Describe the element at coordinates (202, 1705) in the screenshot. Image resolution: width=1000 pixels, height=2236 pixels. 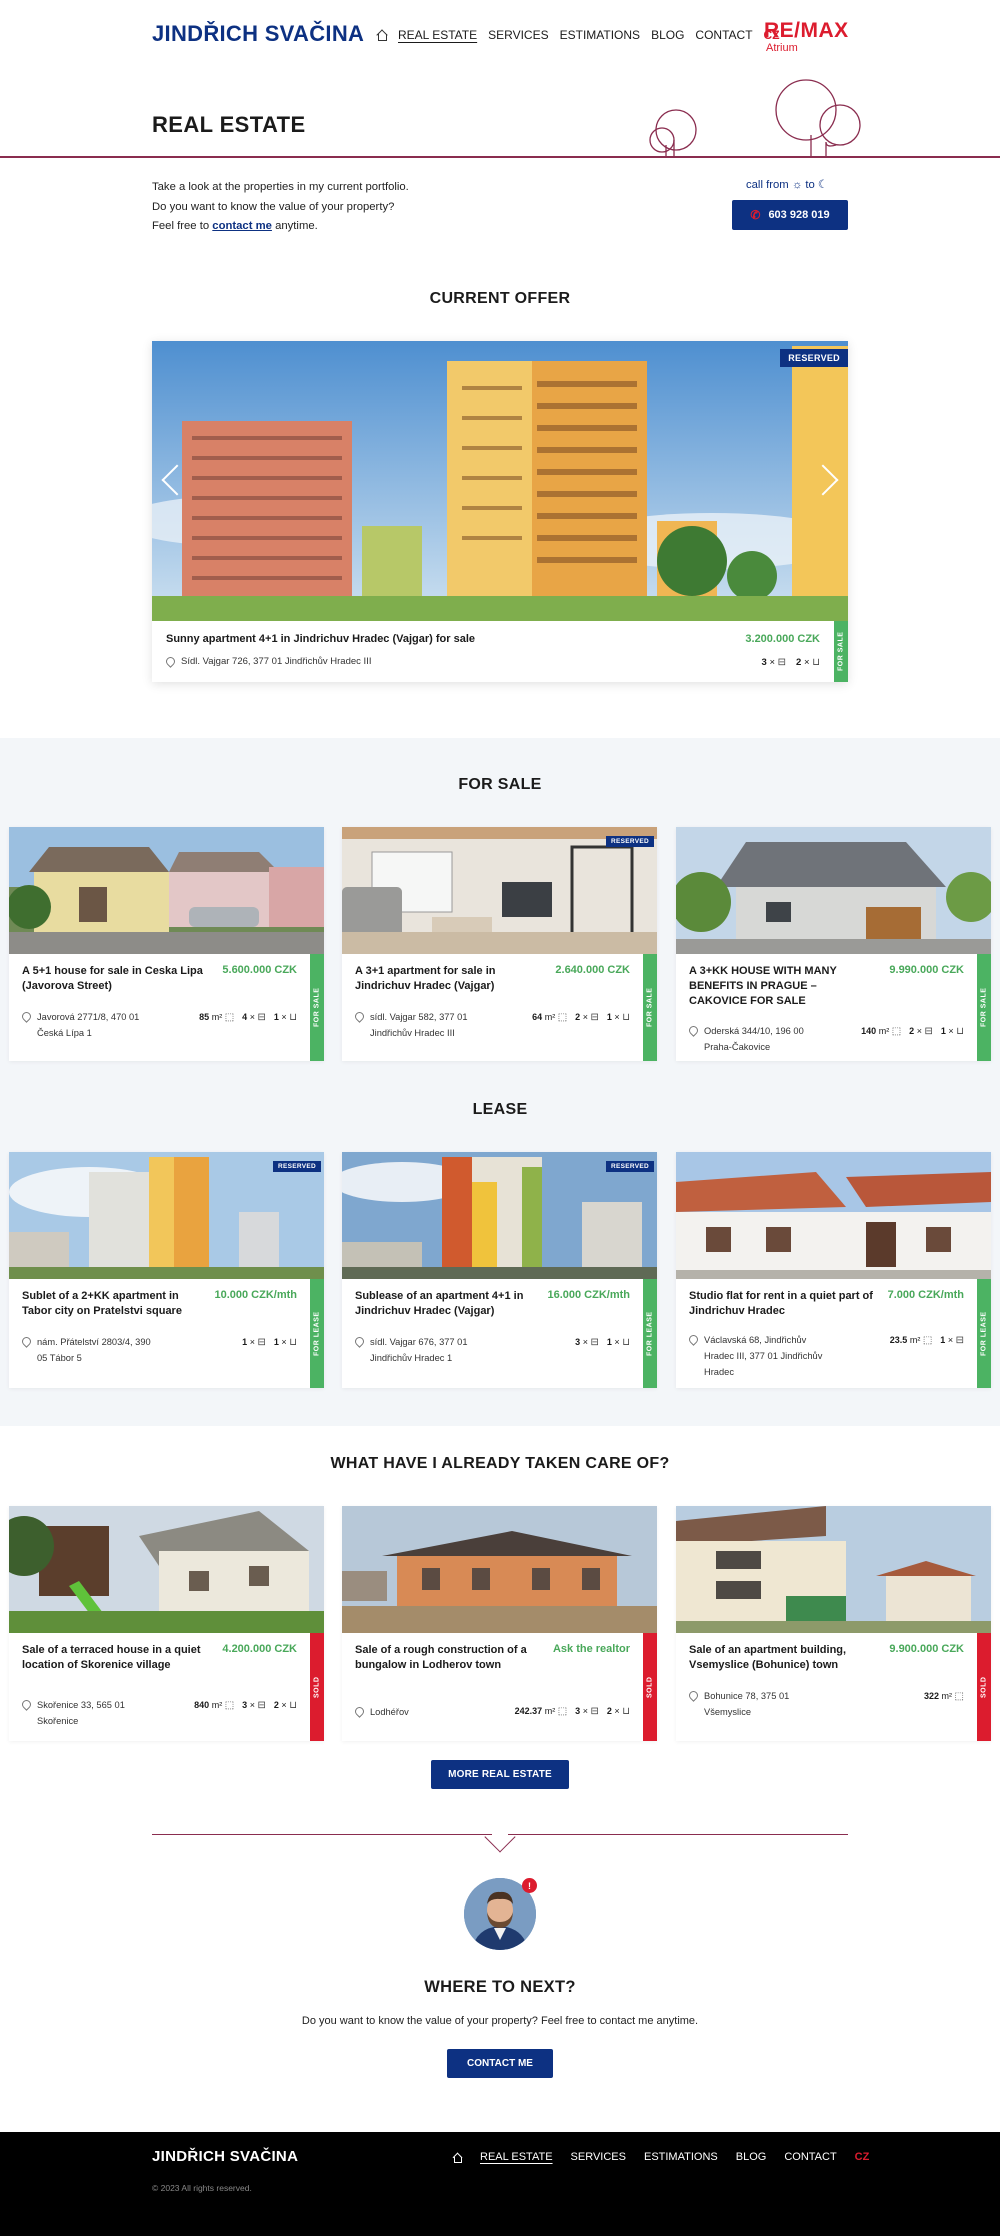
I see `area-value: 840` at that location.